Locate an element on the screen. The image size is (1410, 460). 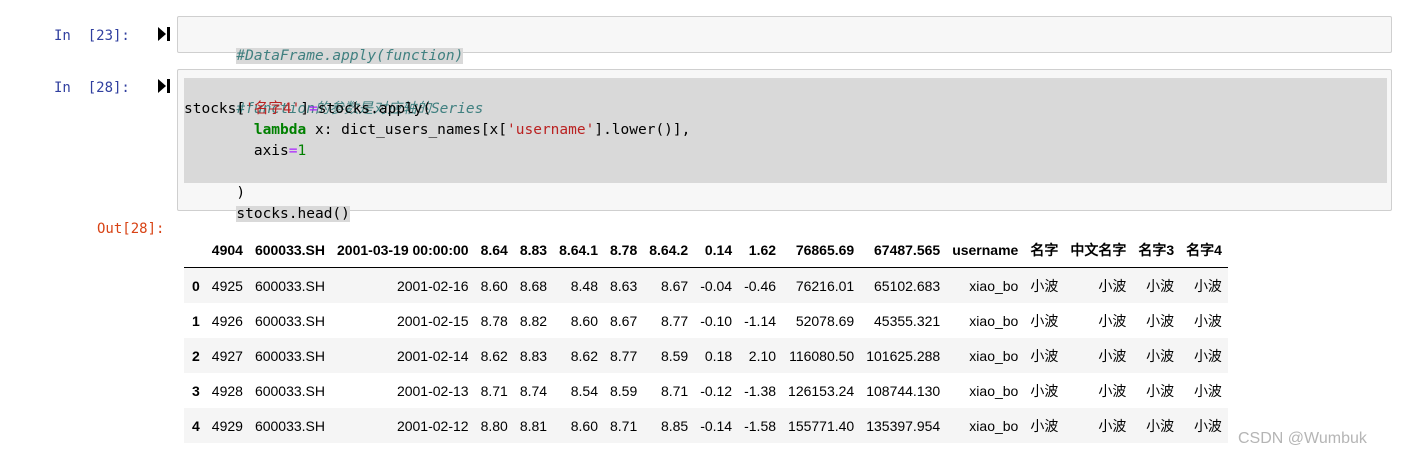
code-line-2: stocks['名字4']=stocks.apply( is located at coordinates (307, 109).